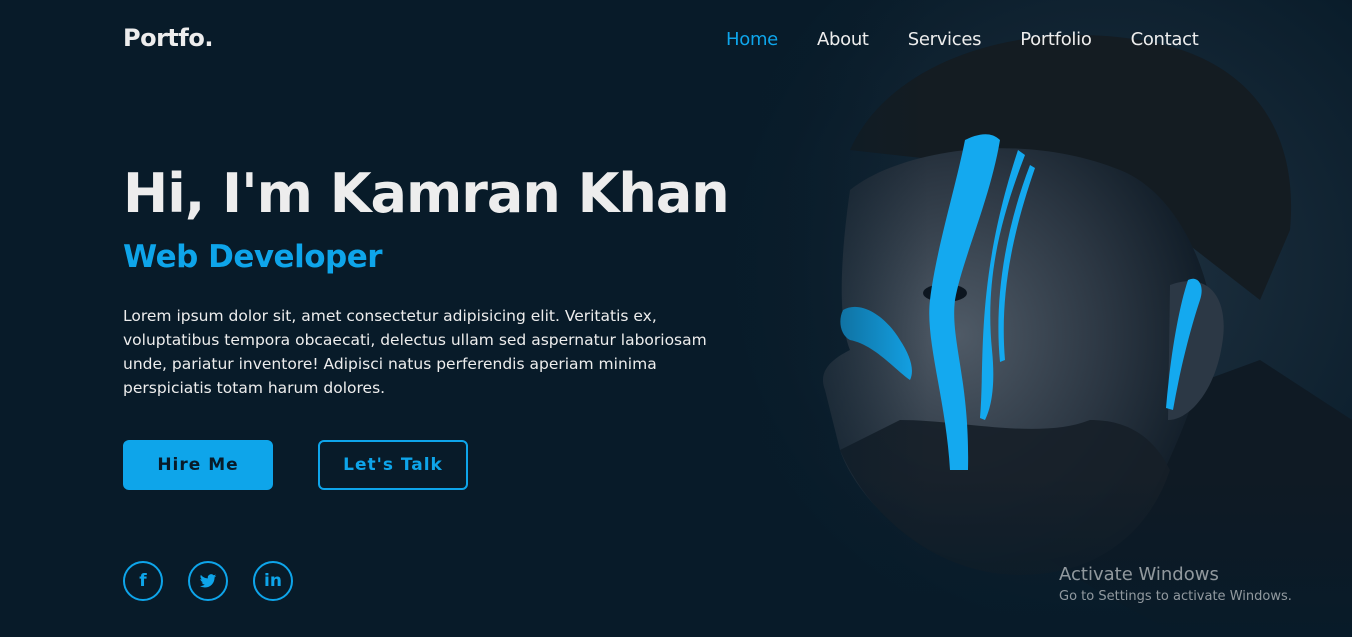 The image size is (1352, 637). I want to click on nav-link-contact: Contact, so click(1165, 39).